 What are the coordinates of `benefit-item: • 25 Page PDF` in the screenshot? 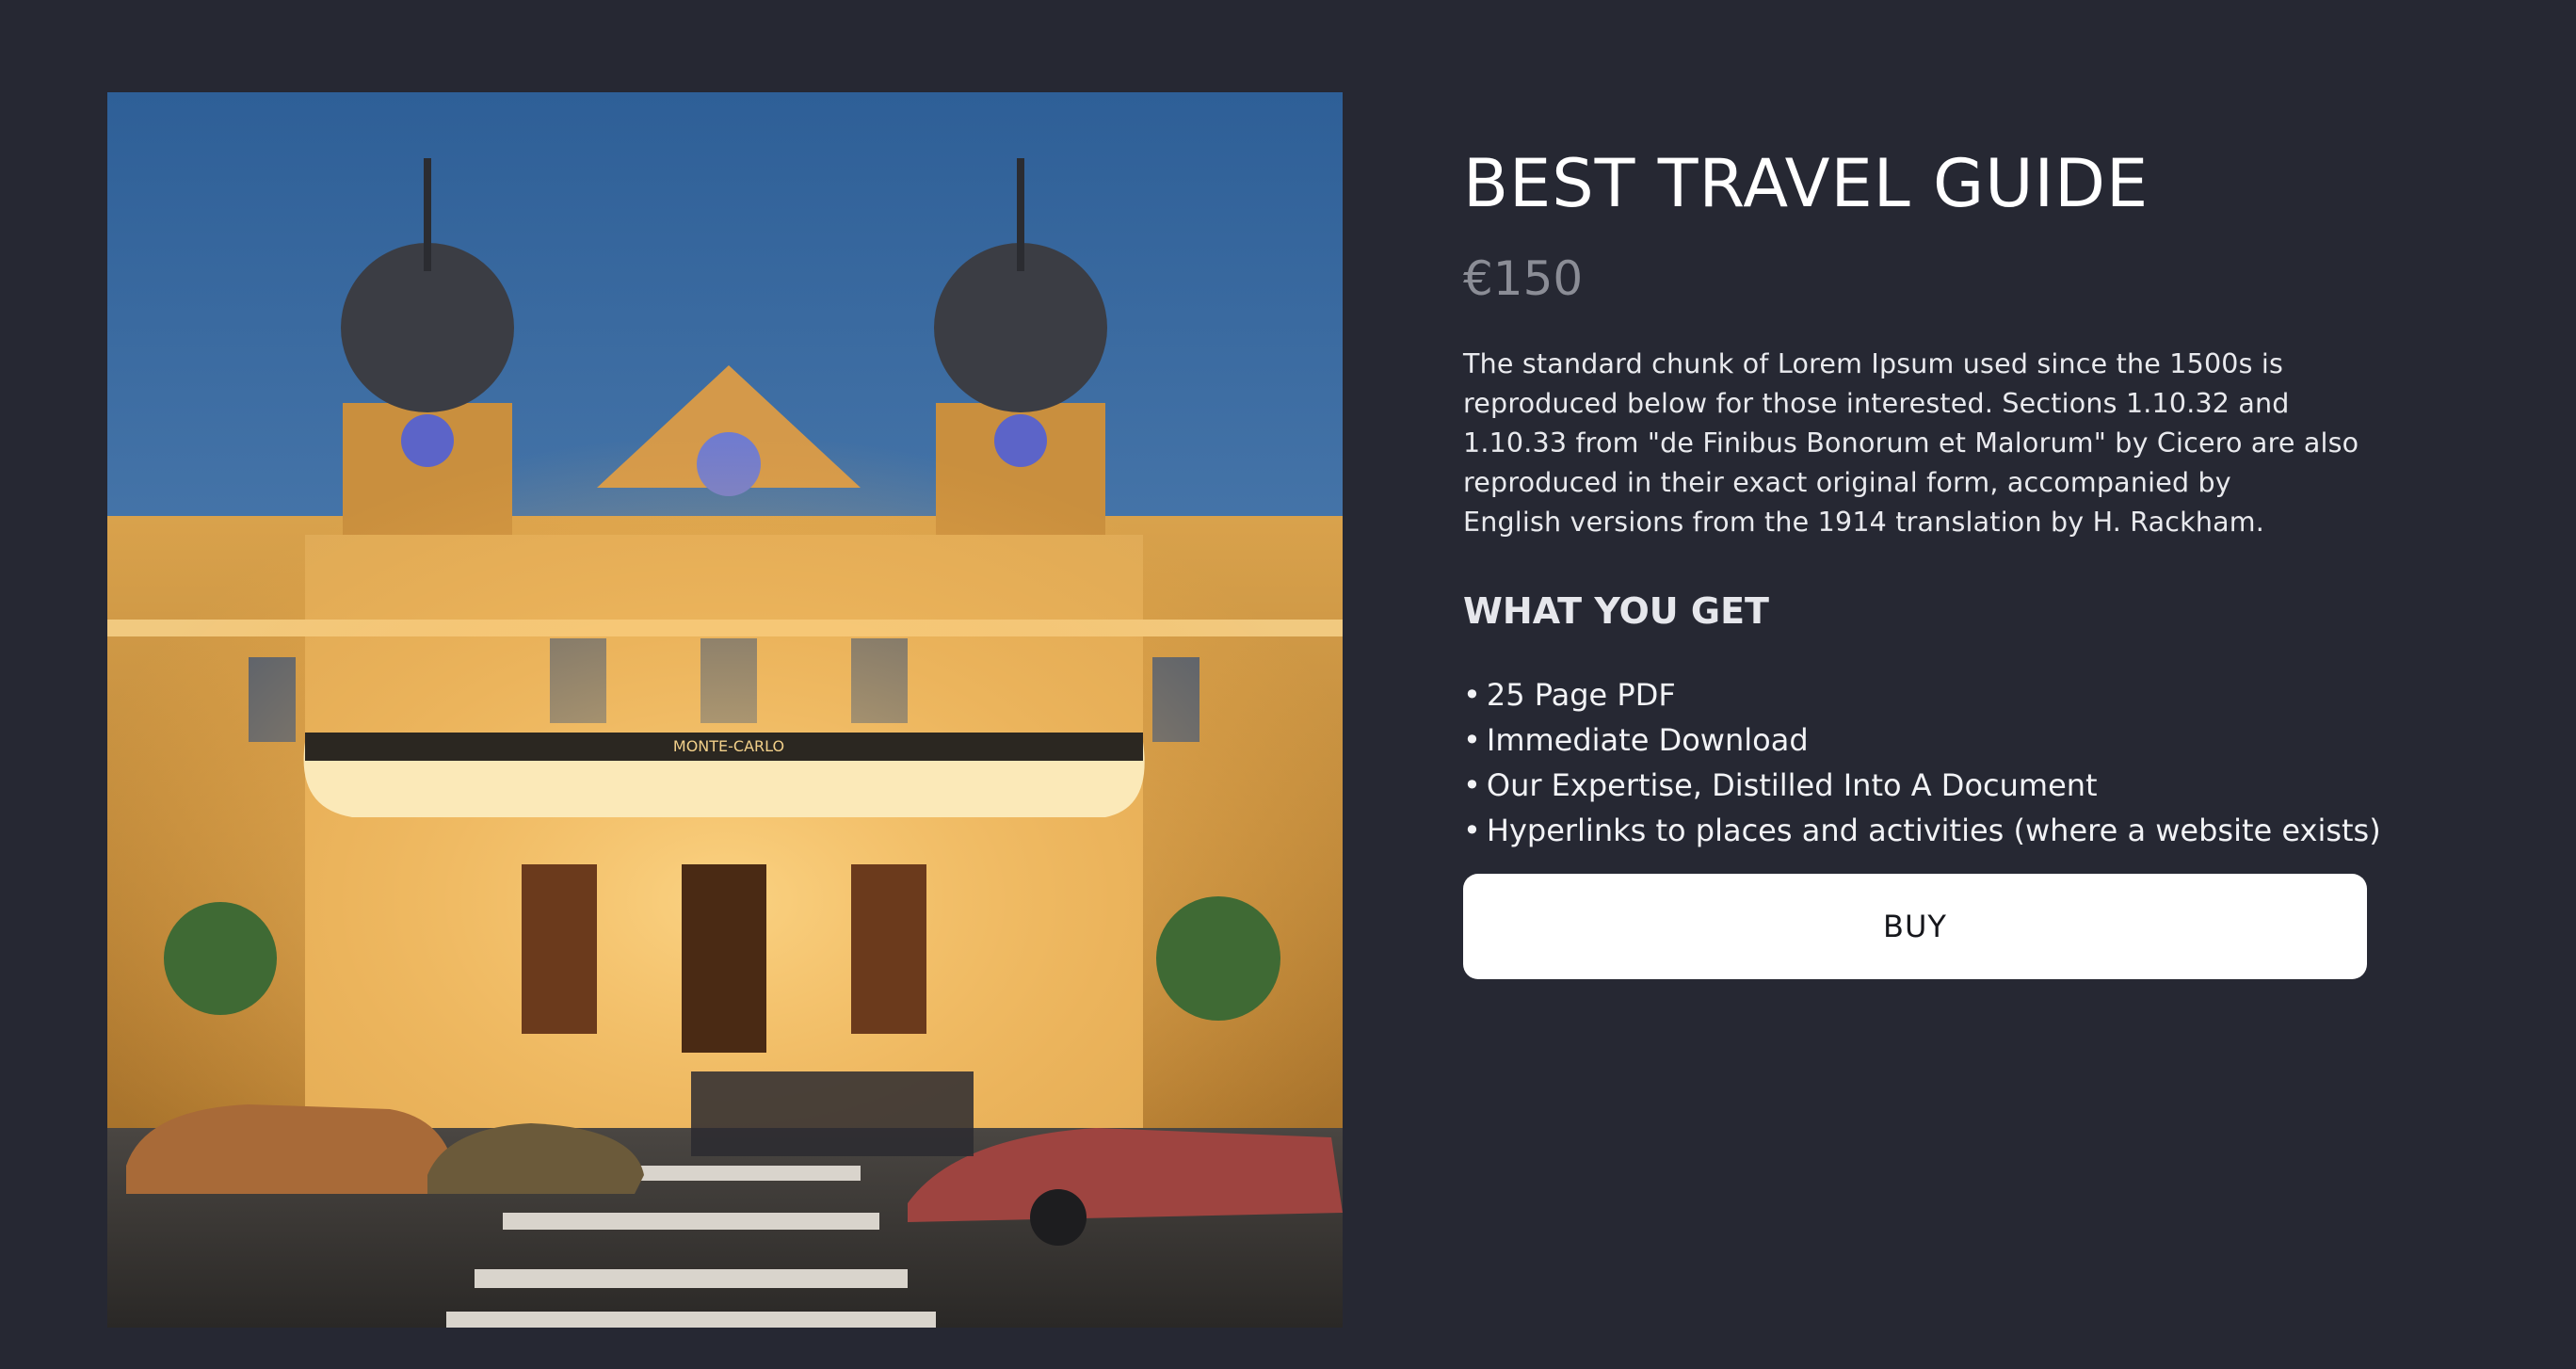 It's located at (1915, 694).